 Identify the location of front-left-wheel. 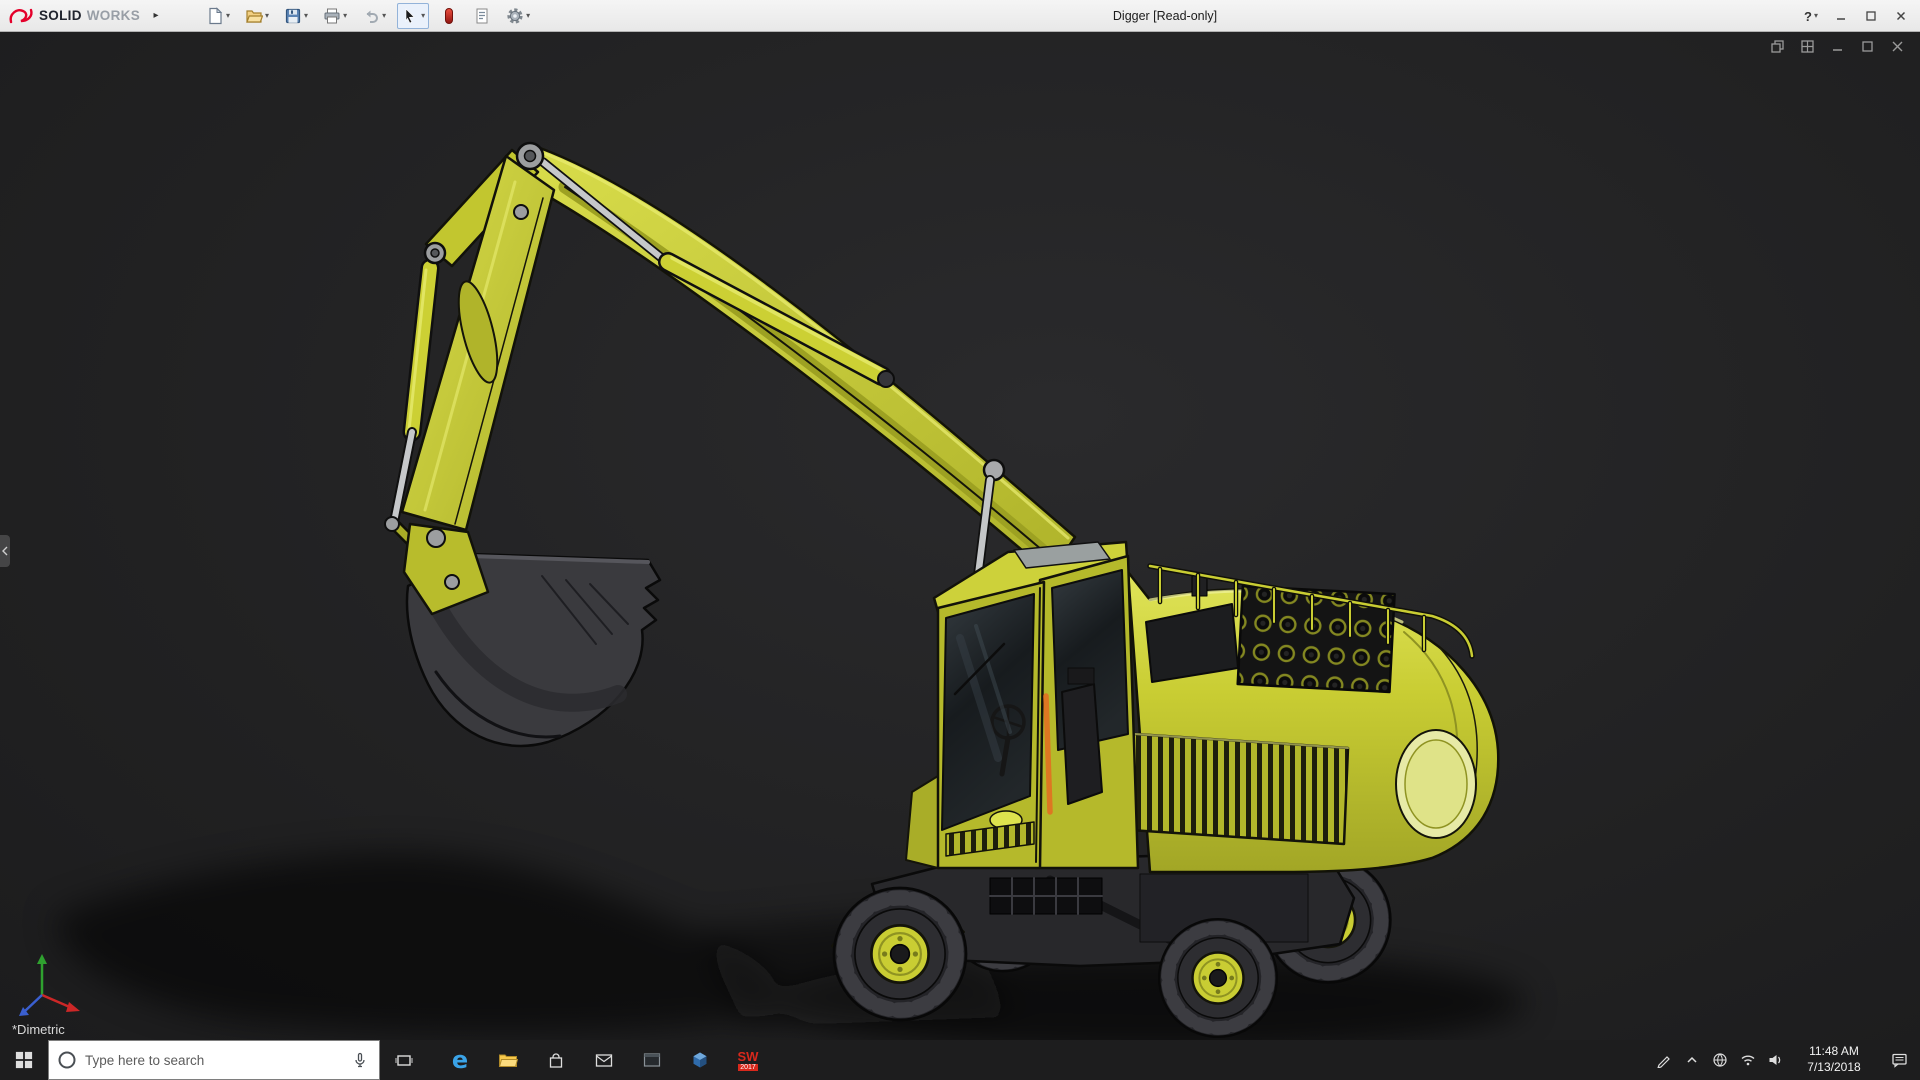
(900, 954).